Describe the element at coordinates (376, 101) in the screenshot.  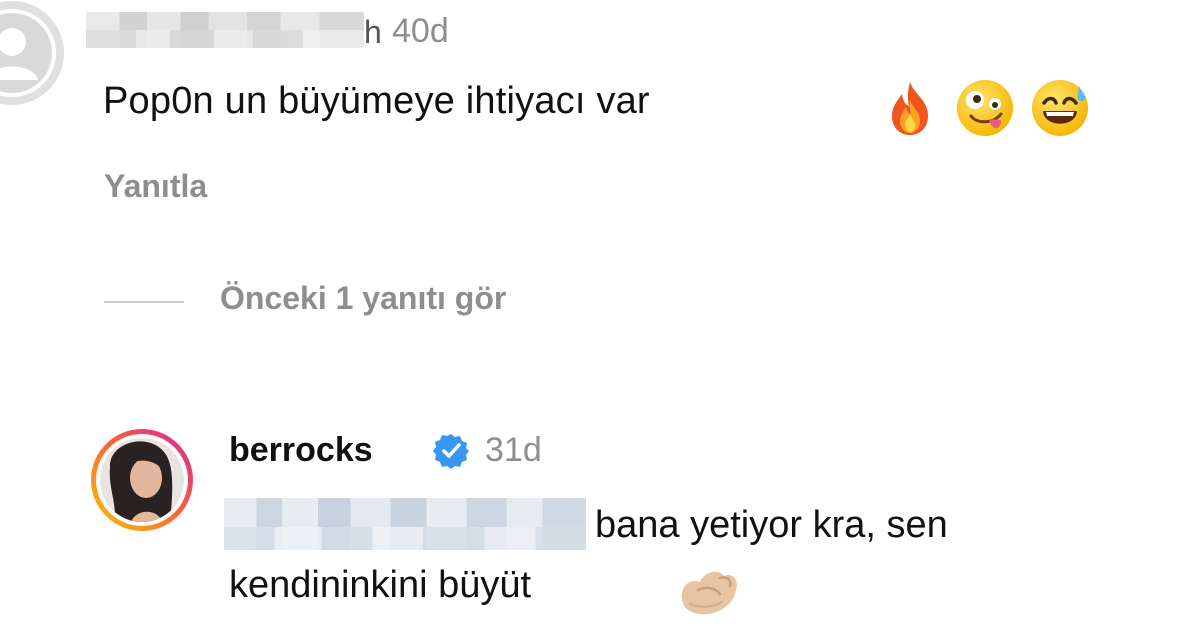
I see `comment-text: Pop0n un büyümeye ihtiyacı var` at that location.